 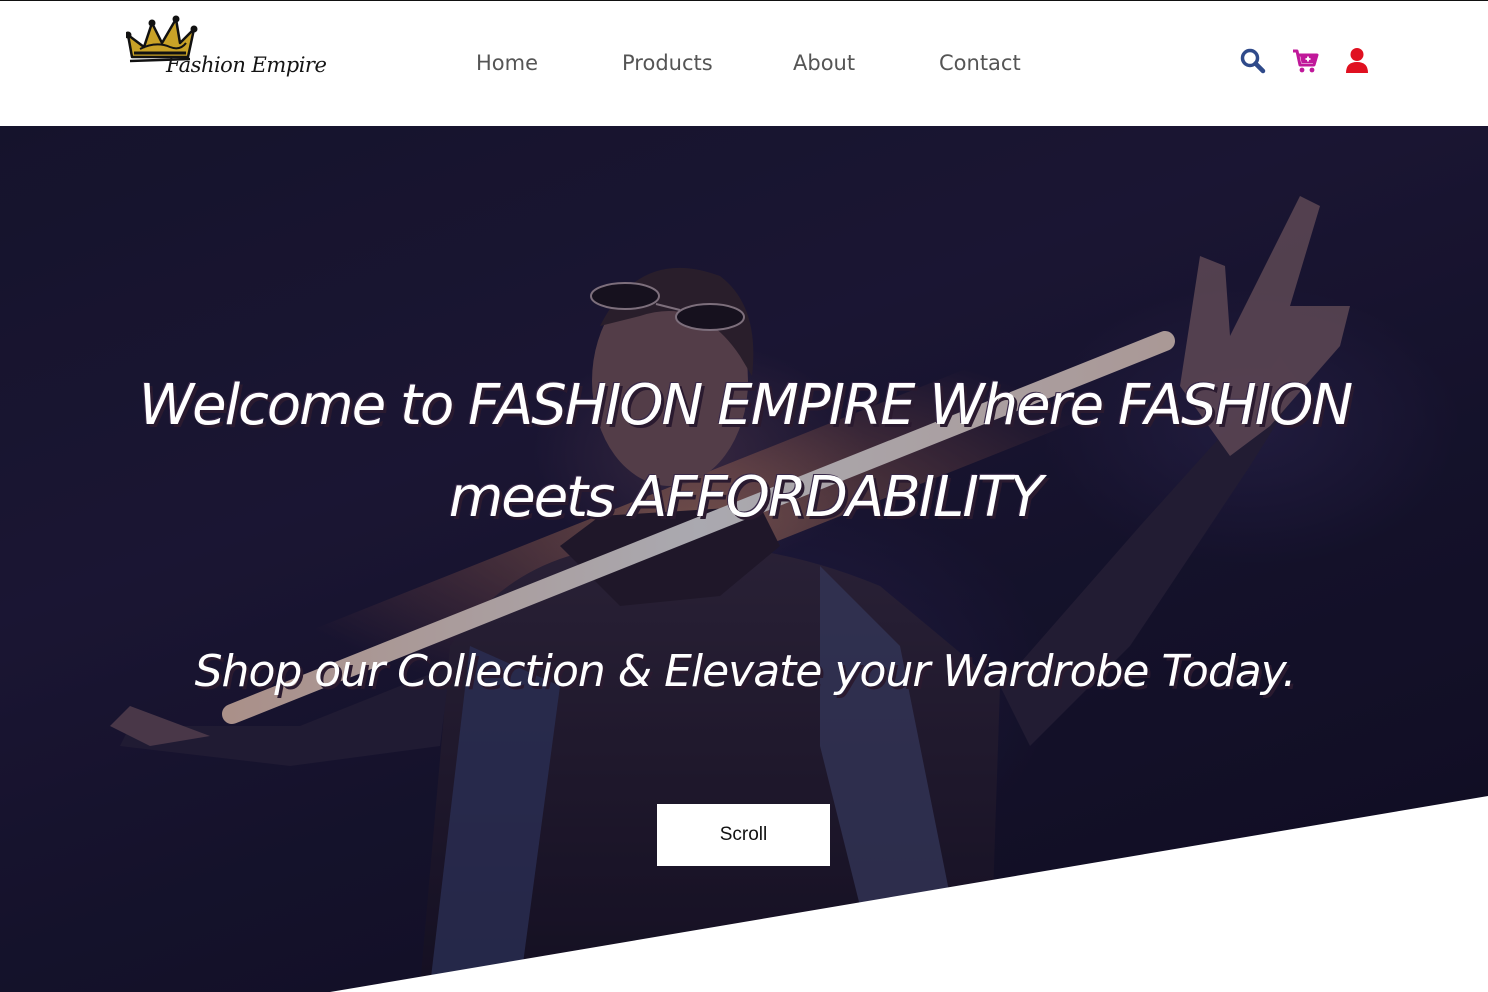 I want to click on nav-link-products: Products, so click(x=667, y=63).